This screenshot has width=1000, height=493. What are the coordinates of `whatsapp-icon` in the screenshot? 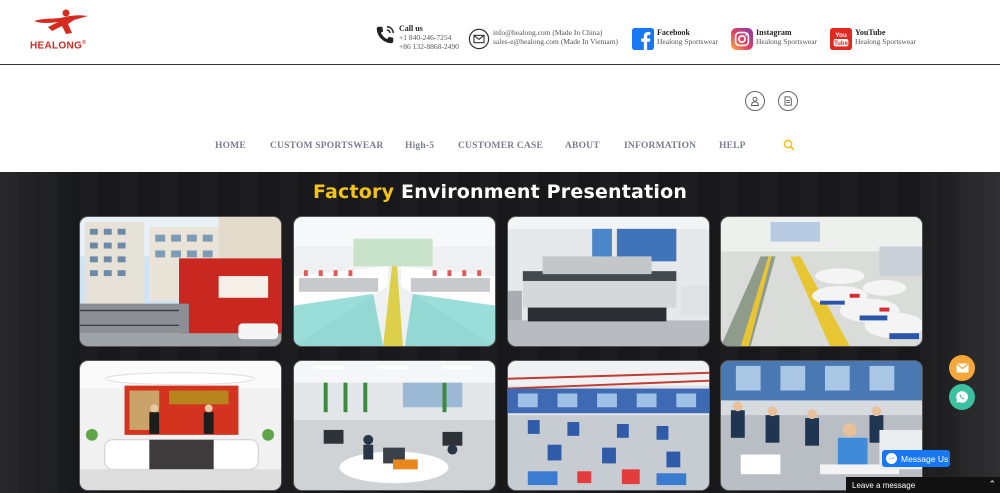 It's located at (962, 397).